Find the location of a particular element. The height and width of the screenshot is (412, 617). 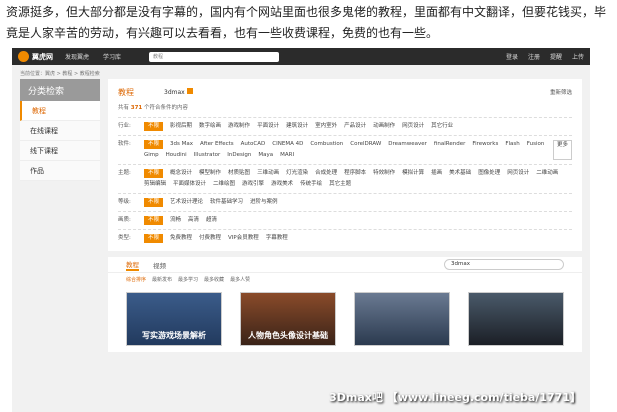

filter-option: 游戏美术 is located at coordinates (282, 184).